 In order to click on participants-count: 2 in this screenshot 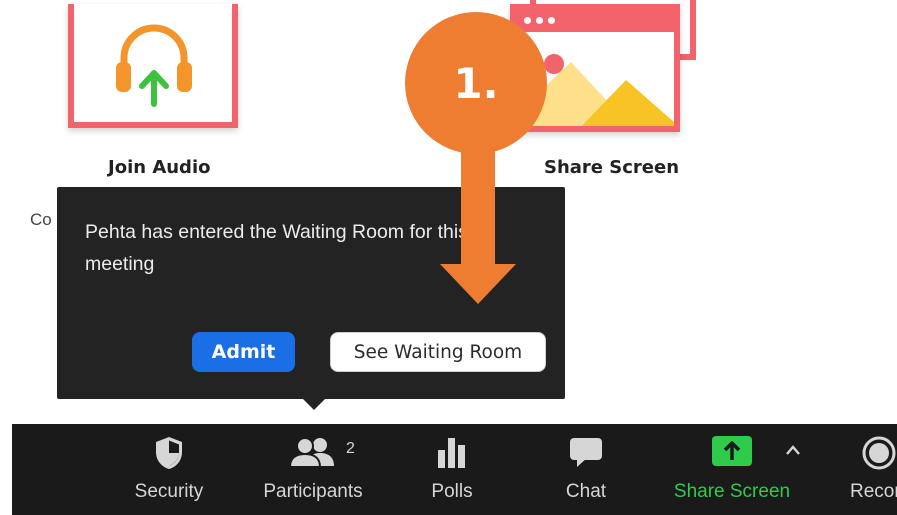, I will do `click(350, 448)`.